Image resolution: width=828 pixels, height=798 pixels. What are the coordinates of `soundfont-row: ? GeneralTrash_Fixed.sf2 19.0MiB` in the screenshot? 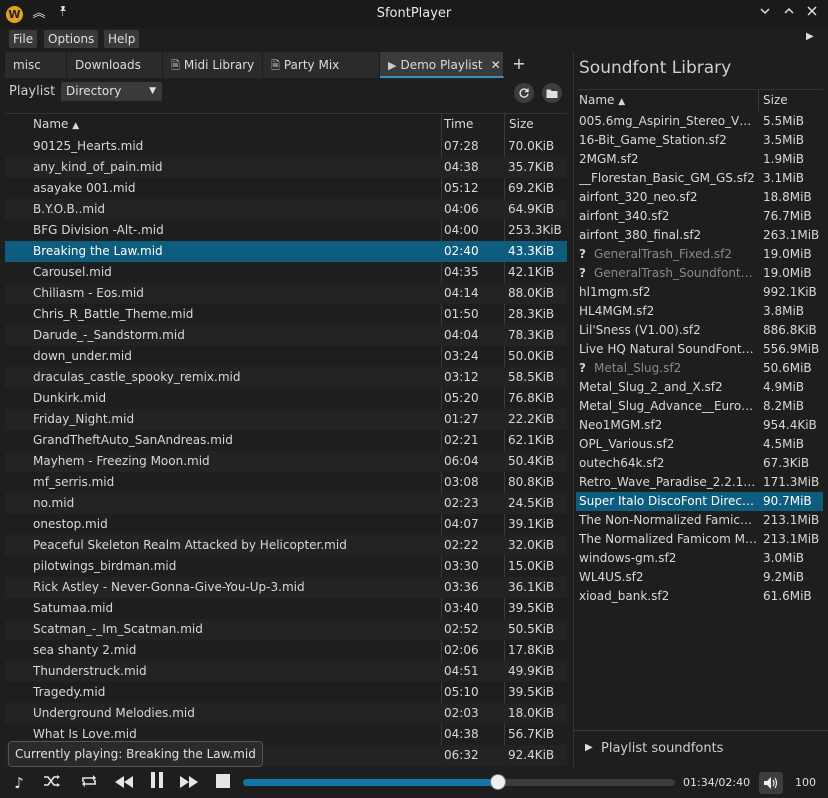 It's located at (699, 254).